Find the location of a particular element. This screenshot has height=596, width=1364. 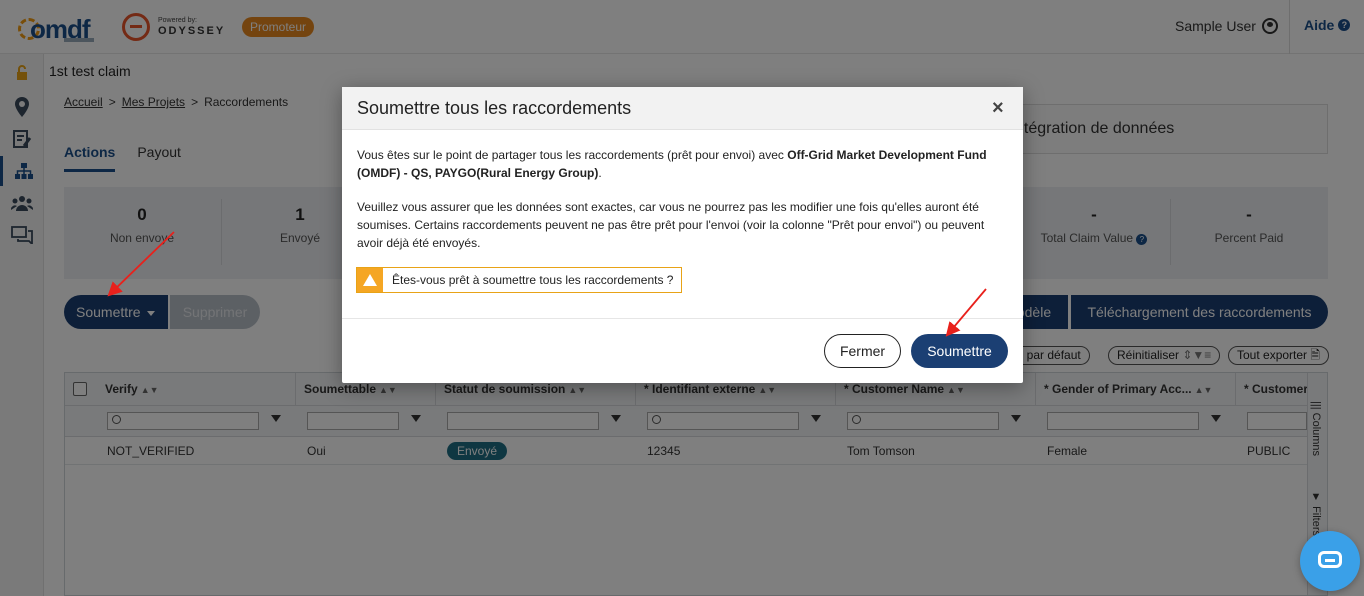

dialog-divider is located at coordinates (682, 318).